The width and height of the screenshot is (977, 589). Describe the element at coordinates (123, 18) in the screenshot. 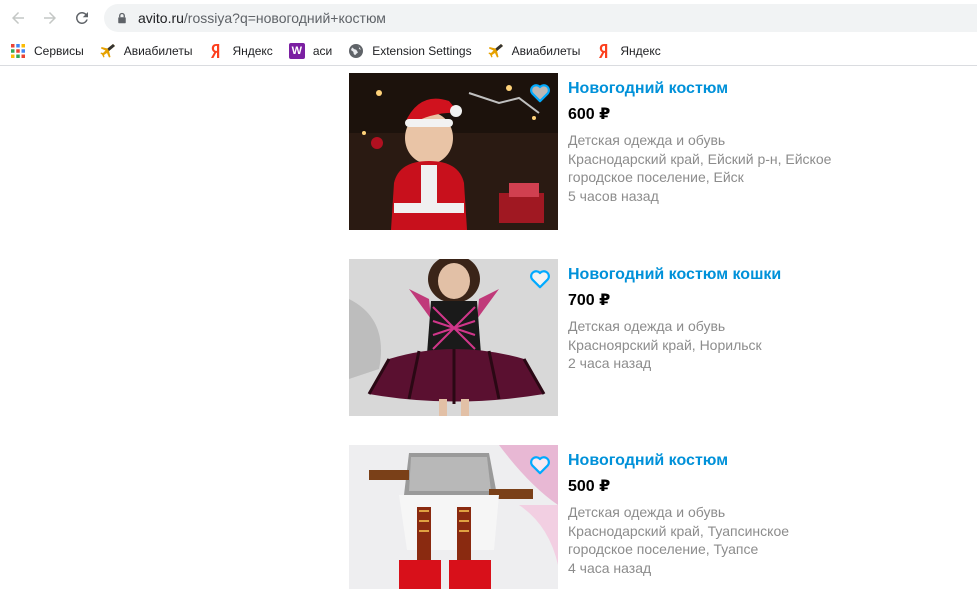

I see `lock-icon` at that location.